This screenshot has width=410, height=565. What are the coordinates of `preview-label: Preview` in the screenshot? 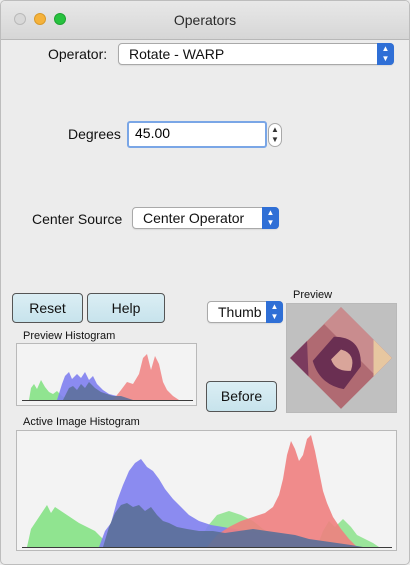 It's located at (313, 295).